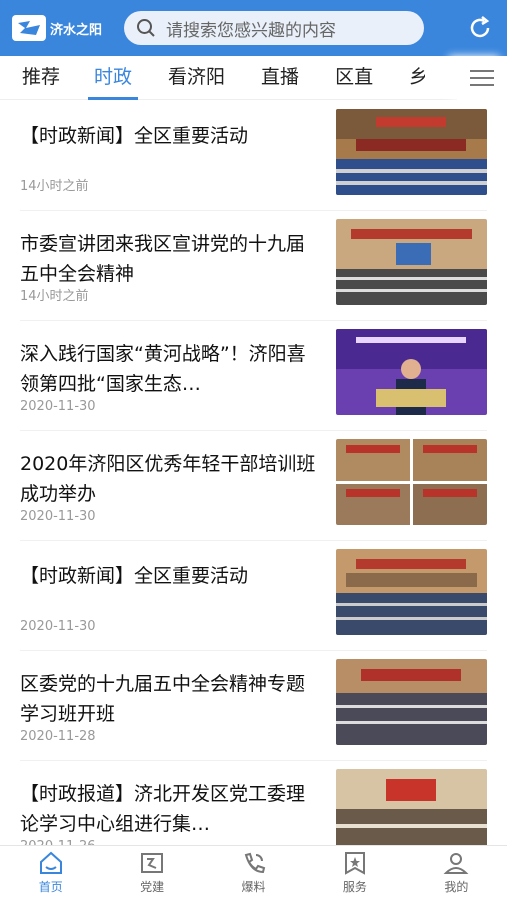 The image size is (507, 900). Describe the element at coordinates (251, 30) in the screenshot. I see `search-placeholder: 请搜索您感兴趣的内容` at that location.